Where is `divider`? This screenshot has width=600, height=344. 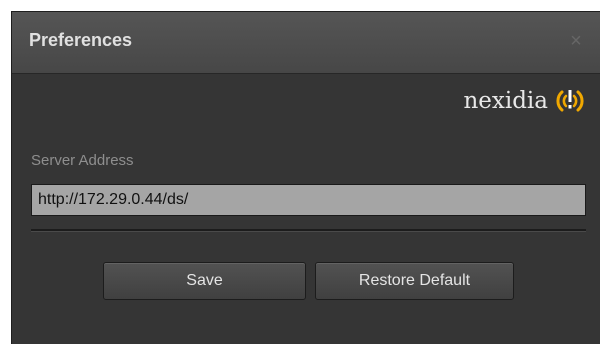 divider is located at coordinates (308, 230).